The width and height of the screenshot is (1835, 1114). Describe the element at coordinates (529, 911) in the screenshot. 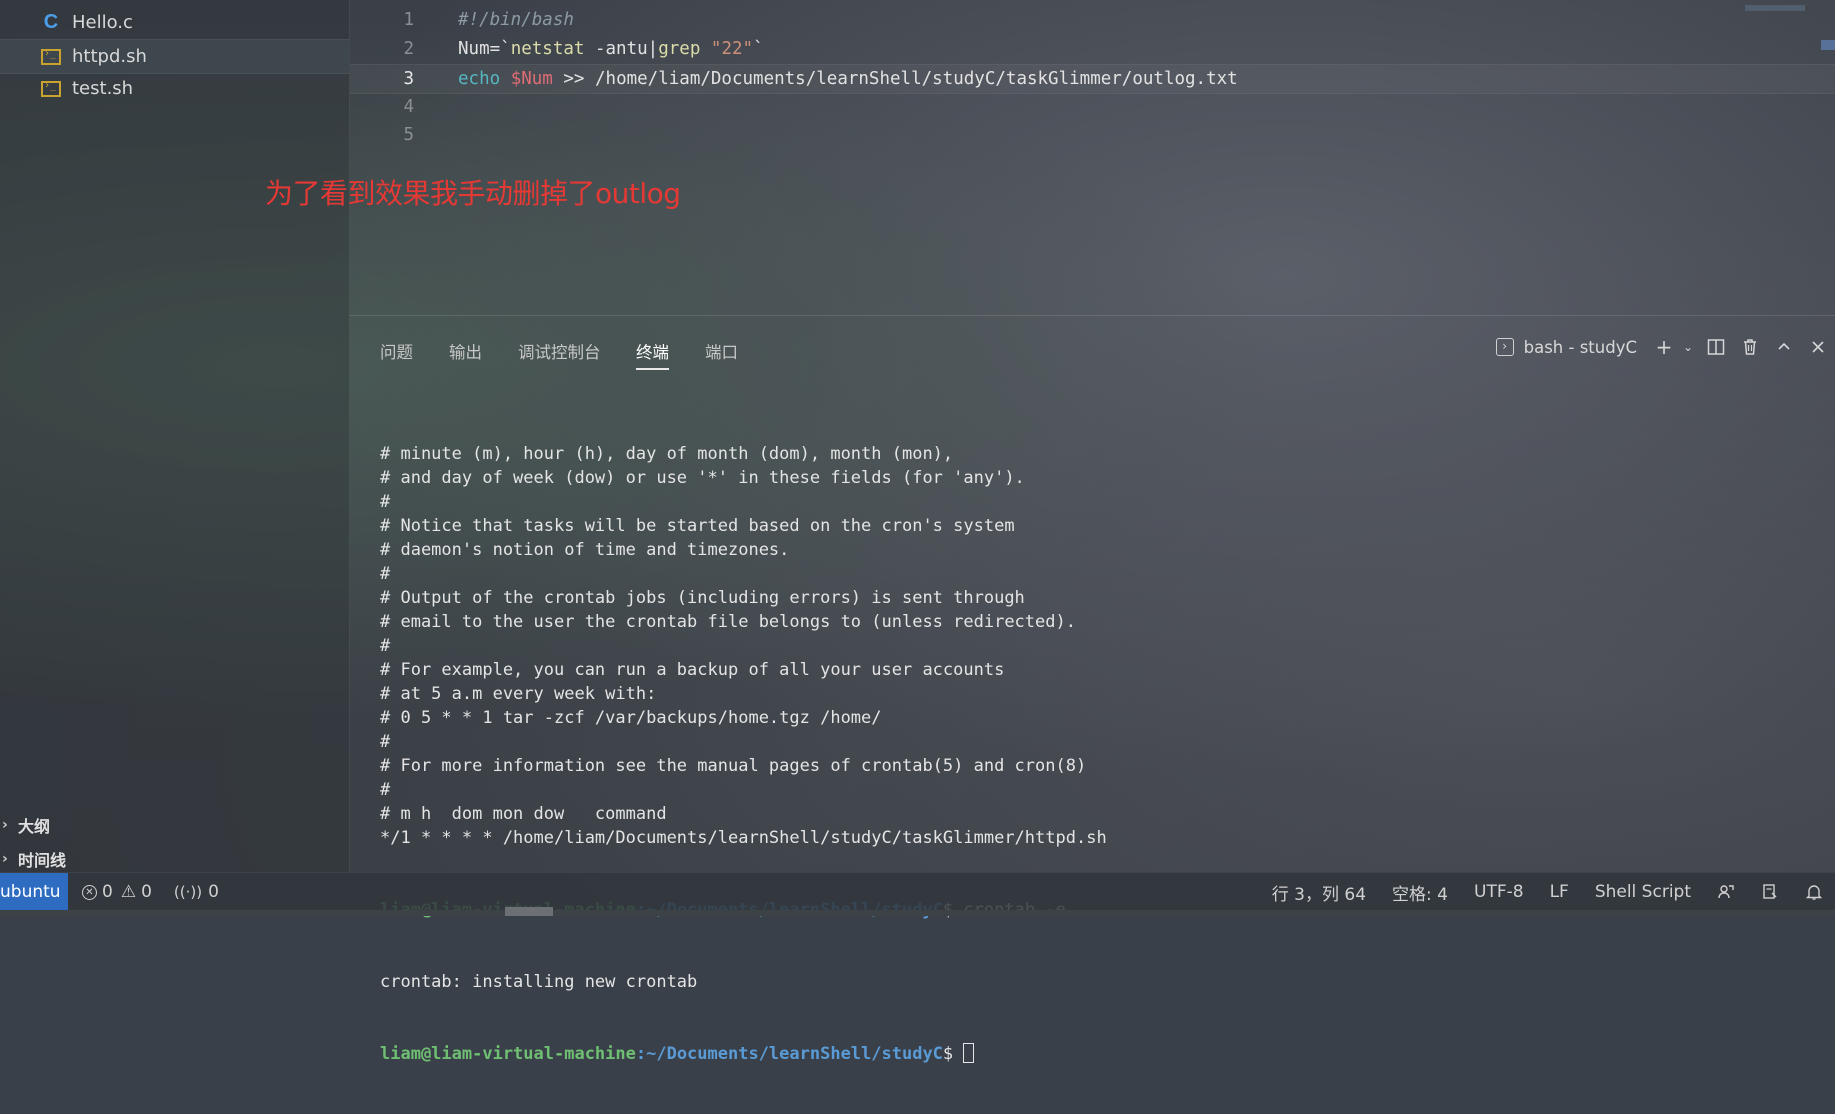

I see `scrollbar-thumb` at that location.